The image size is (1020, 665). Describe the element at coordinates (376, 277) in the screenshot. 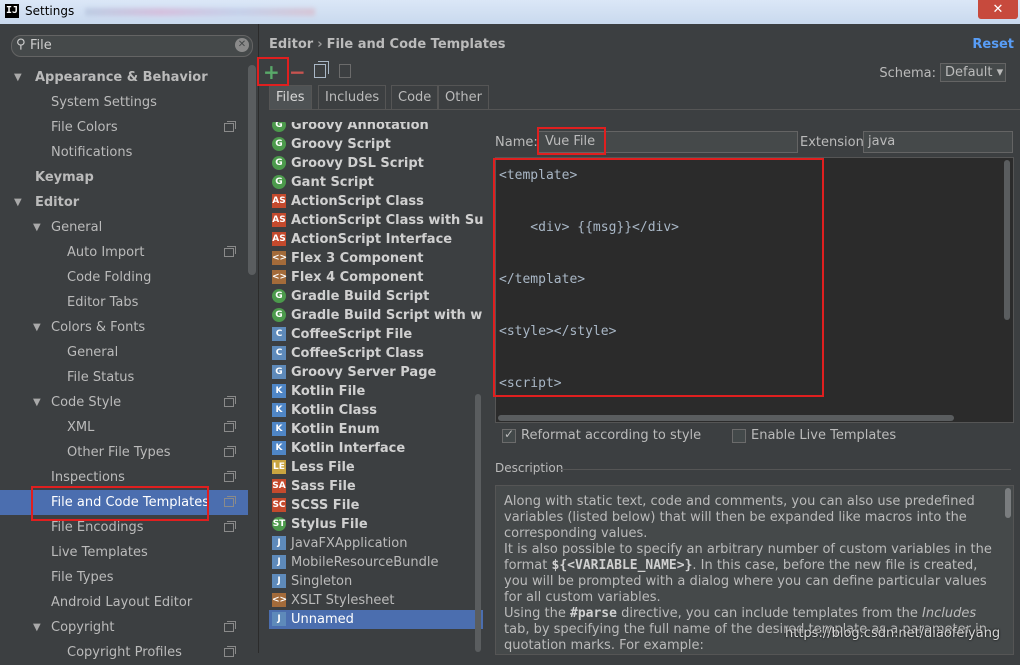

I see `template-item: <> Flex 4 Component` at that location.